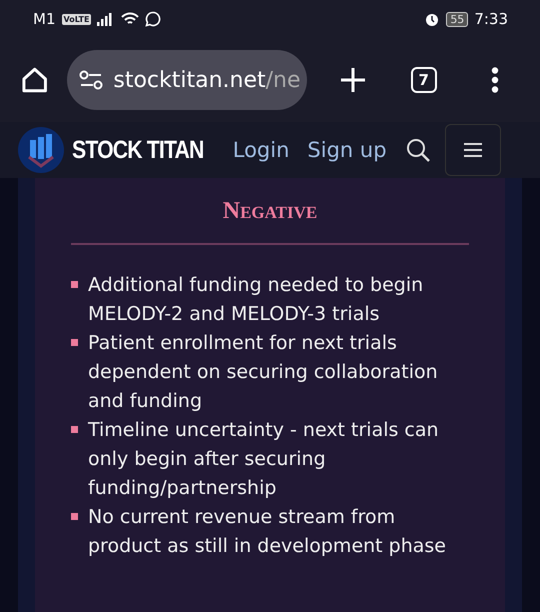 The width and height of the screenshot is (540, 612). Describe the element at coordinates (423, 80) in the screenshot. I see `tab-count-button: 7` at that location.